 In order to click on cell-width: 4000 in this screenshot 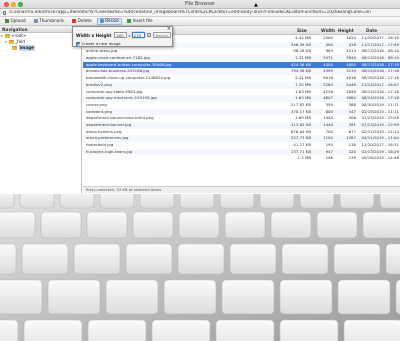, I will do `click(328, 64)`.